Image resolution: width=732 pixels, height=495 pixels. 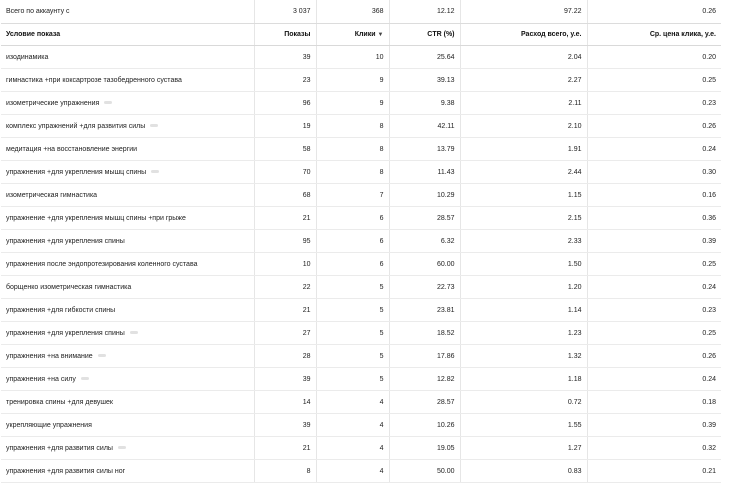 I want to click on cell-condition-text: медитация +на восстановление энергии, so click(x=72, y=149).